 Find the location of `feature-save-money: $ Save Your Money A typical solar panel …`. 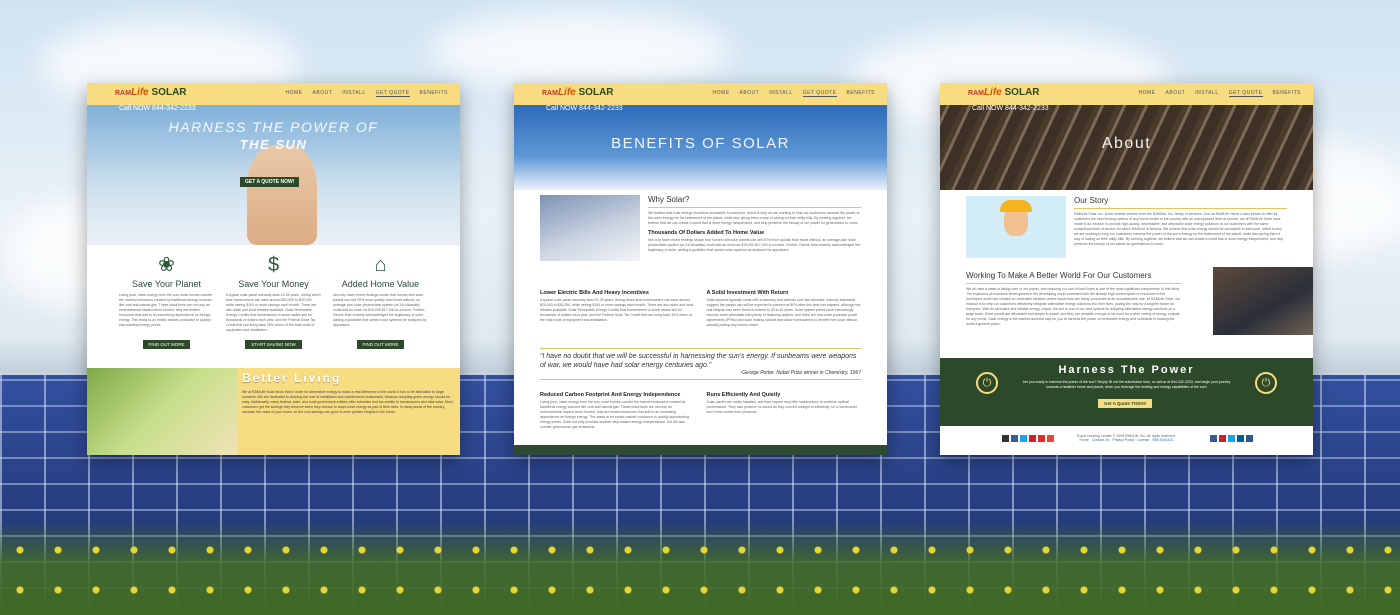

feature-save-money: $ Save Your Money A typical solar panel … is located at coordinates (273, 305).